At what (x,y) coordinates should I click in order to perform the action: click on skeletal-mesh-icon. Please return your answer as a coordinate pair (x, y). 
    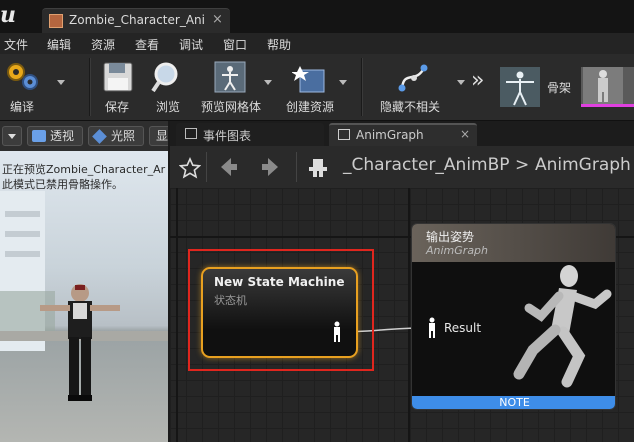
    Looking at the image, I should click on (230, 77).